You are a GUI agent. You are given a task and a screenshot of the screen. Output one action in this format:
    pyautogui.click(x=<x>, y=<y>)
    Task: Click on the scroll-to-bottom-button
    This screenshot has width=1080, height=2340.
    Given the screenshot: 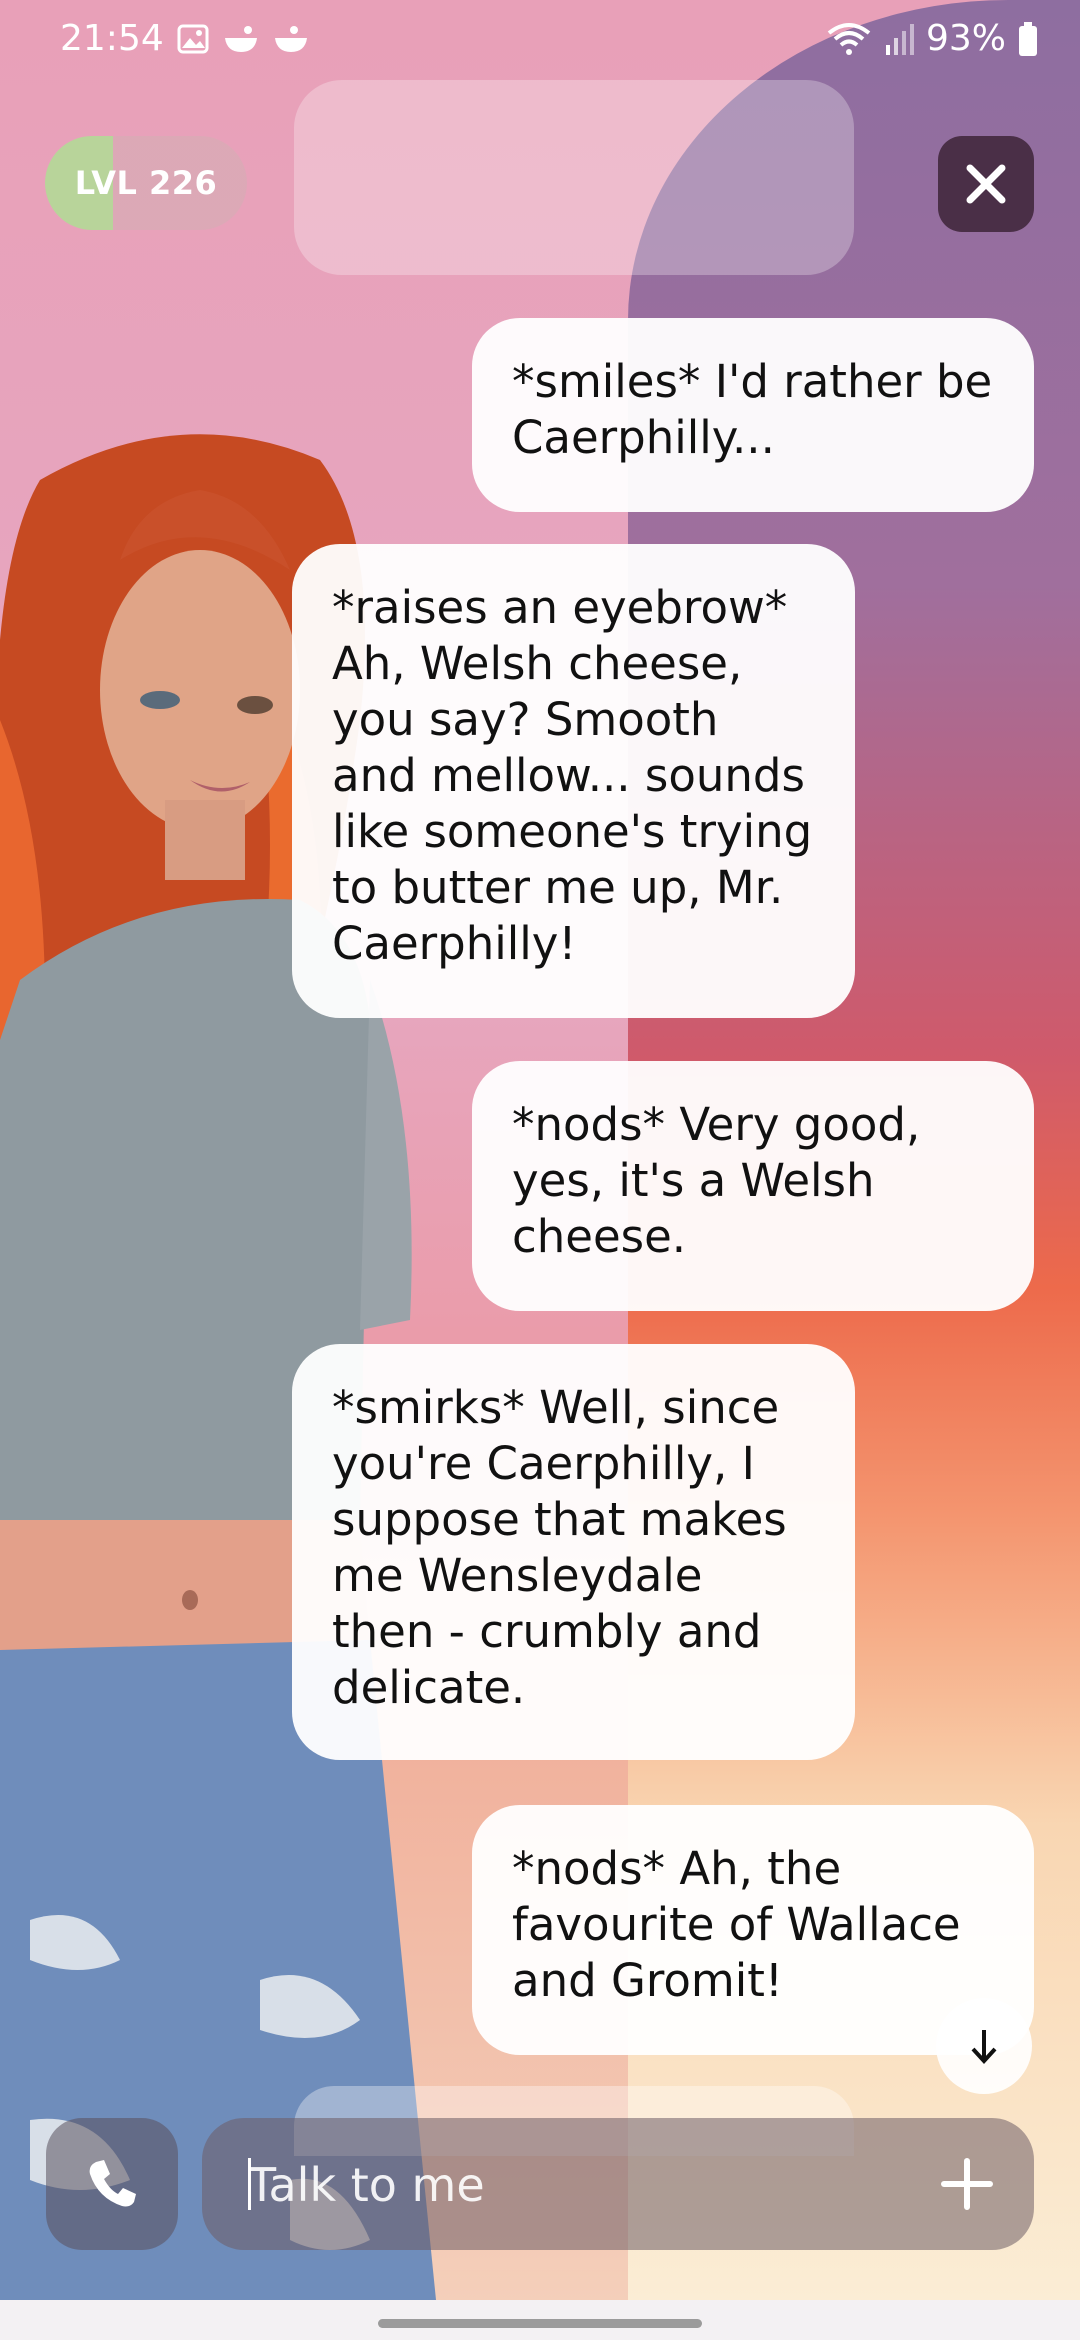 What is the action you would take?
    pyautogui.click(x=984, y=2046)
    